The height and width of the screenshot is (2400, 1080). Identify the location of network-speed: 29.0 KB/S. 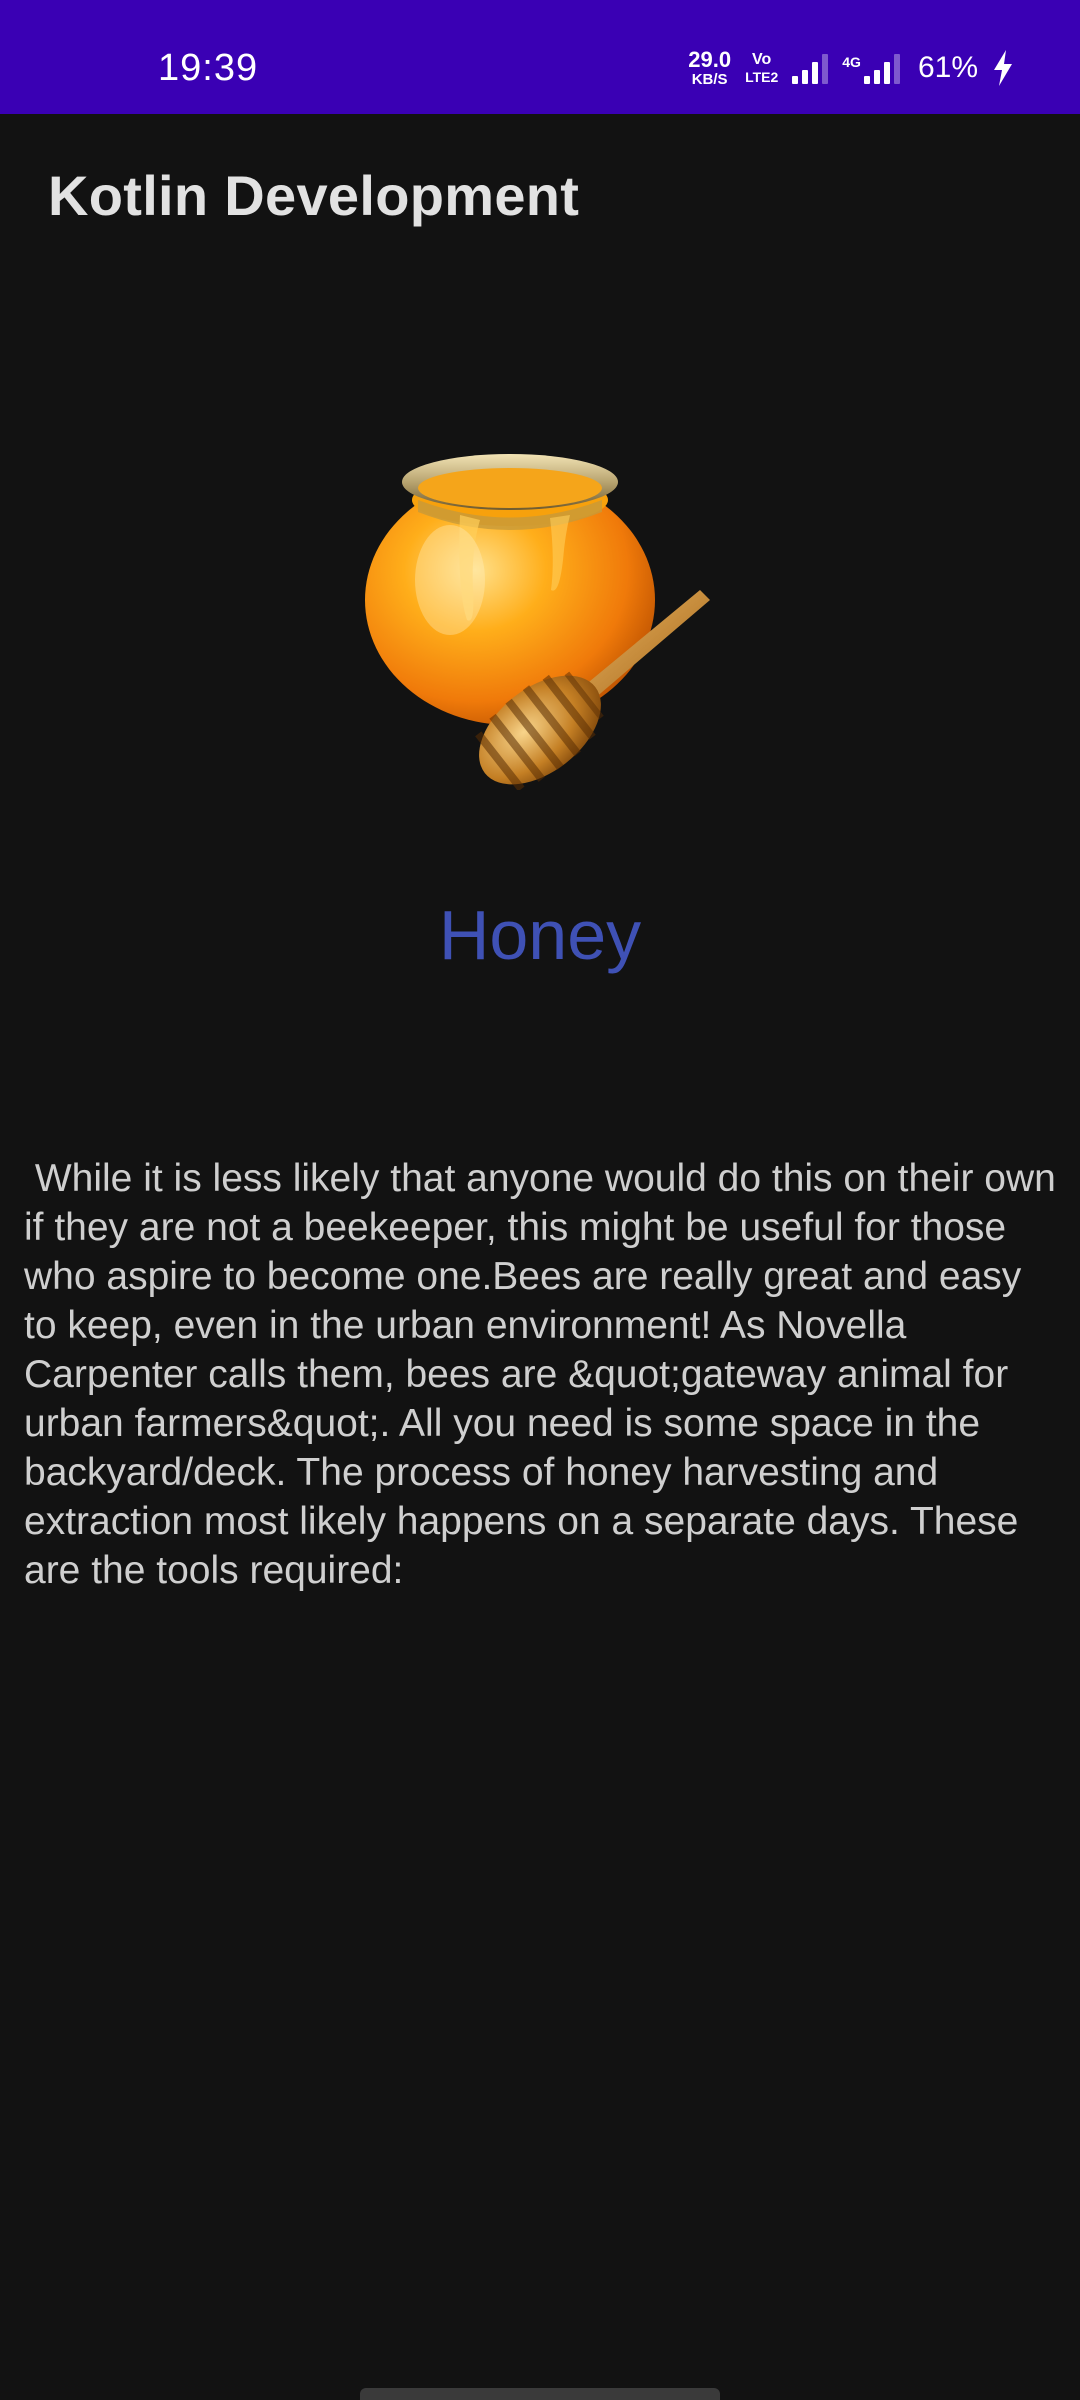
(710, 67).